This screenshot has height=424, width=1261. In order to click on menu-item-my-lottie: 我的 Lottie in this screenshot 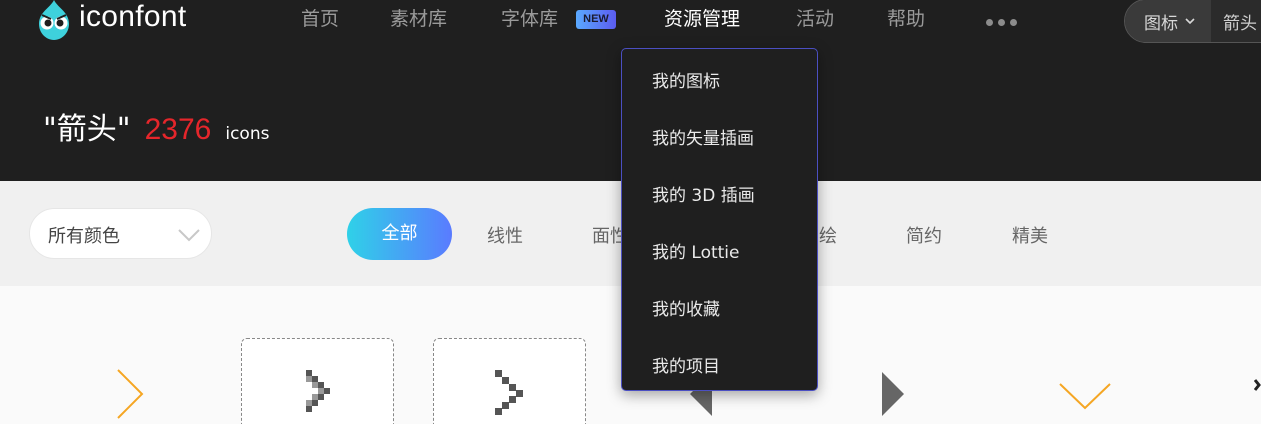, I will do `click(696, 250)`.